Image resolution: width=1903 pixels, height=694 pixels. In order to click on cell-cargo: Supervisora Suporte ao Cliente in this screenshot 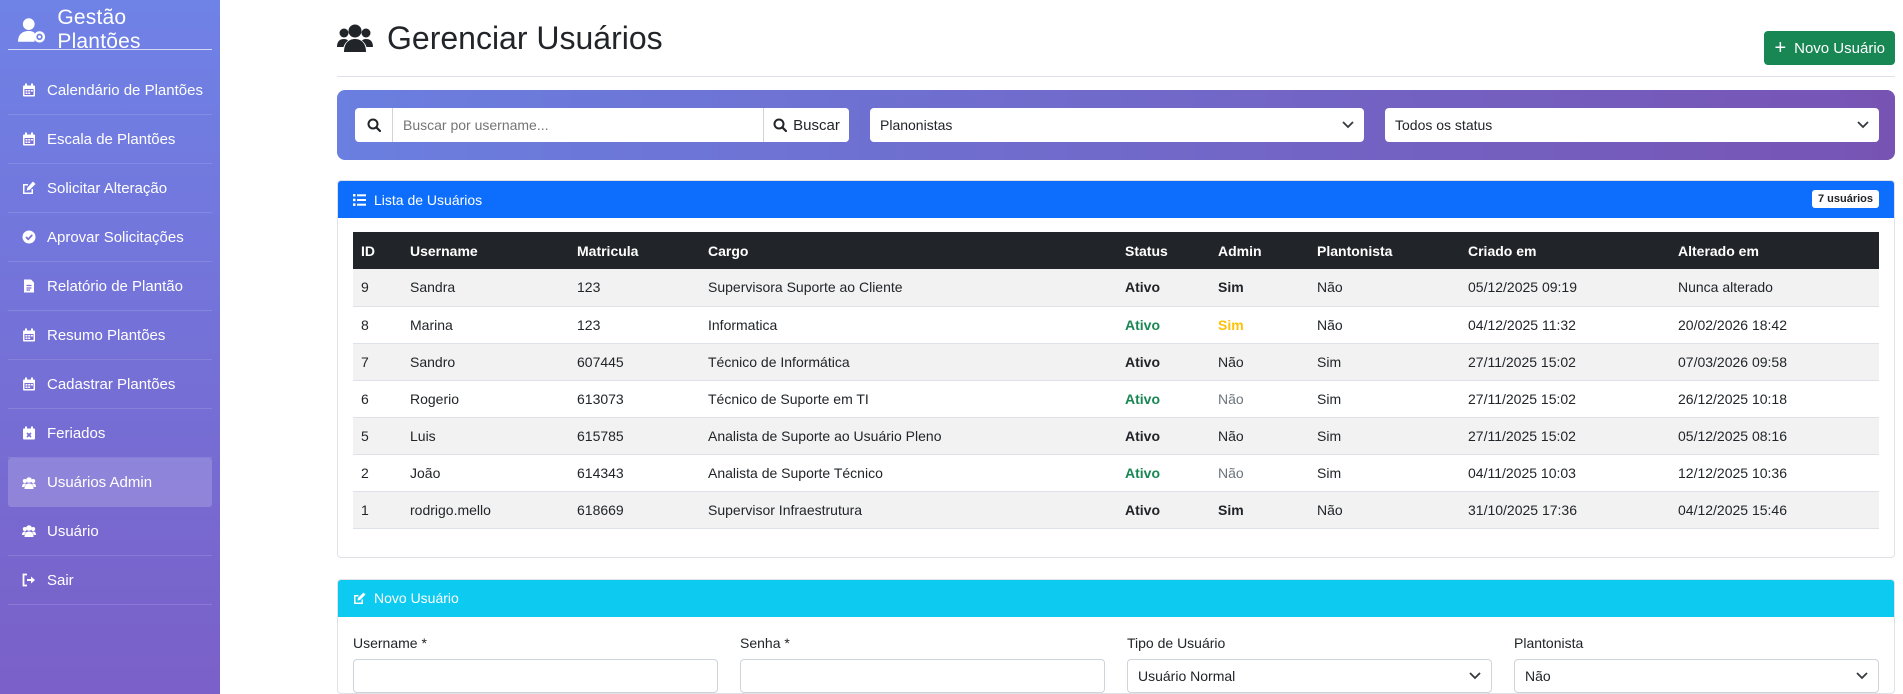, I will do `click(908, 288)`.